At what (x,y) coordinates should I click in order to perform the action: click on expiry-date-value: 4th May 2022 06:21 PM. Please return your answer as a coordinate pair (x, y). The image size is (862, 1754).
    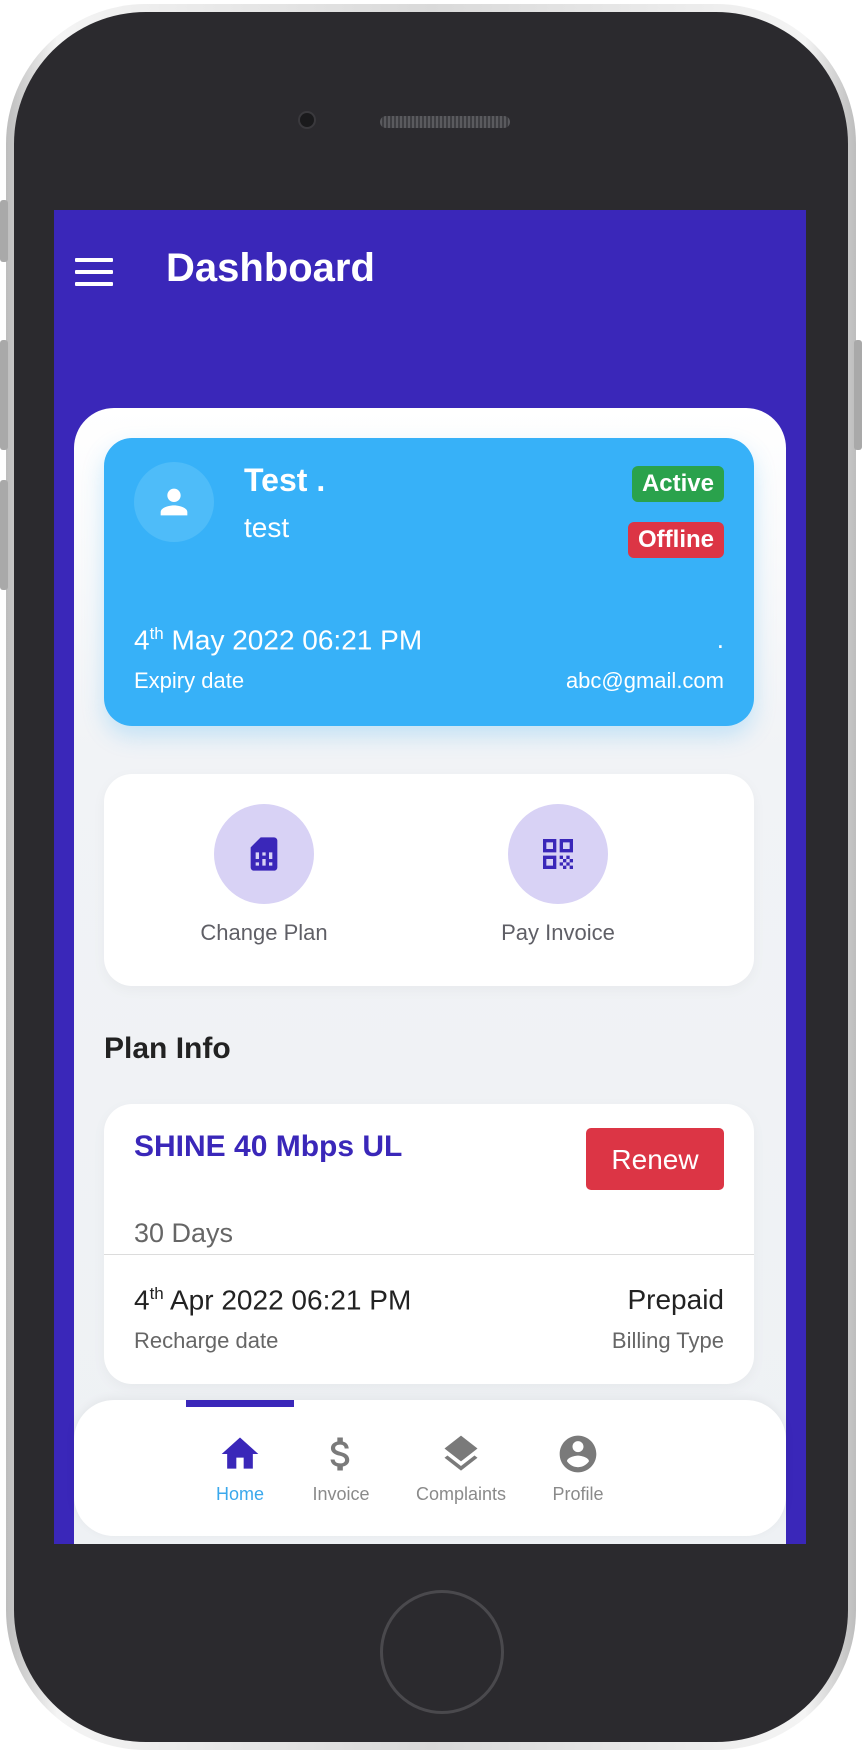
    Looking at the image, I should click on (278, 640).